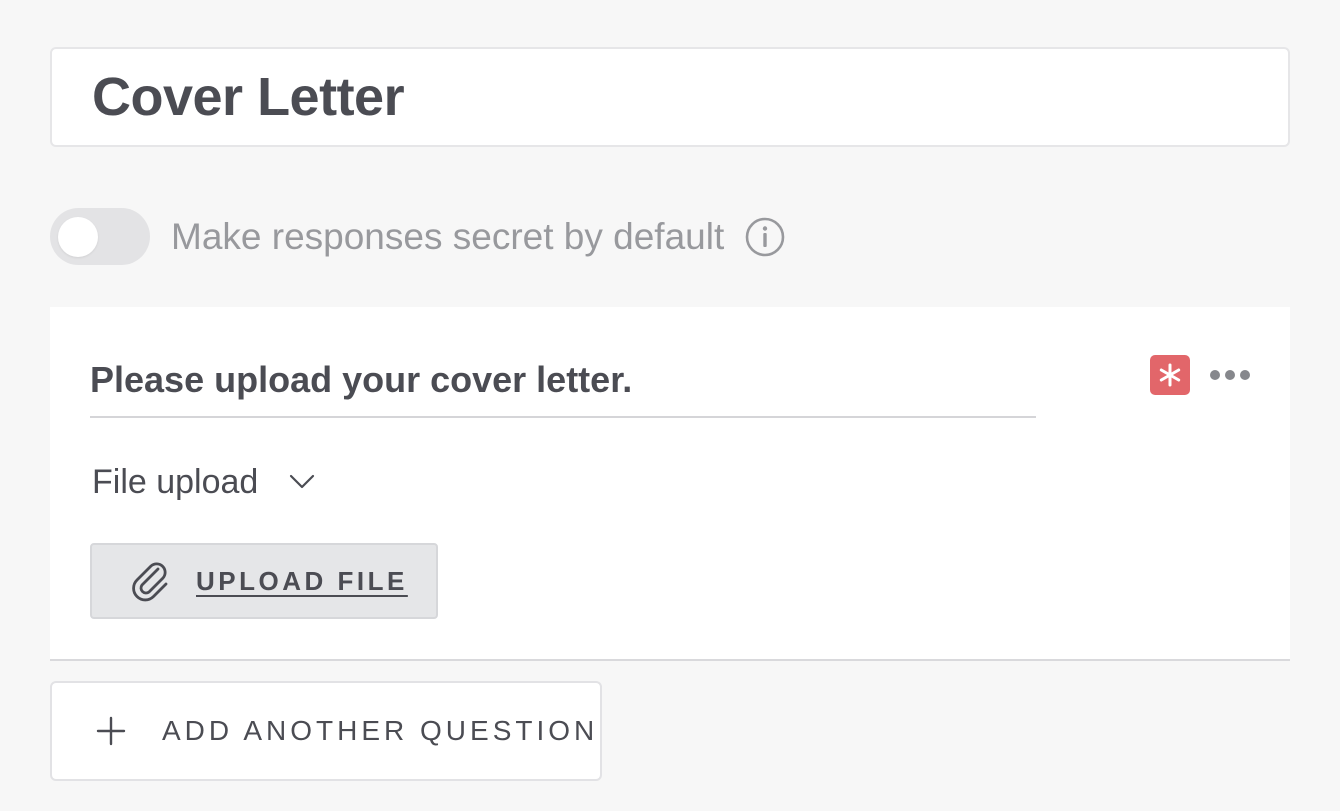 This screenshot has width=1340, height=811. What do you see at coordinates (111, 731) in the screenshot?
I see `plus-icon` at bounding box center [111, 731].